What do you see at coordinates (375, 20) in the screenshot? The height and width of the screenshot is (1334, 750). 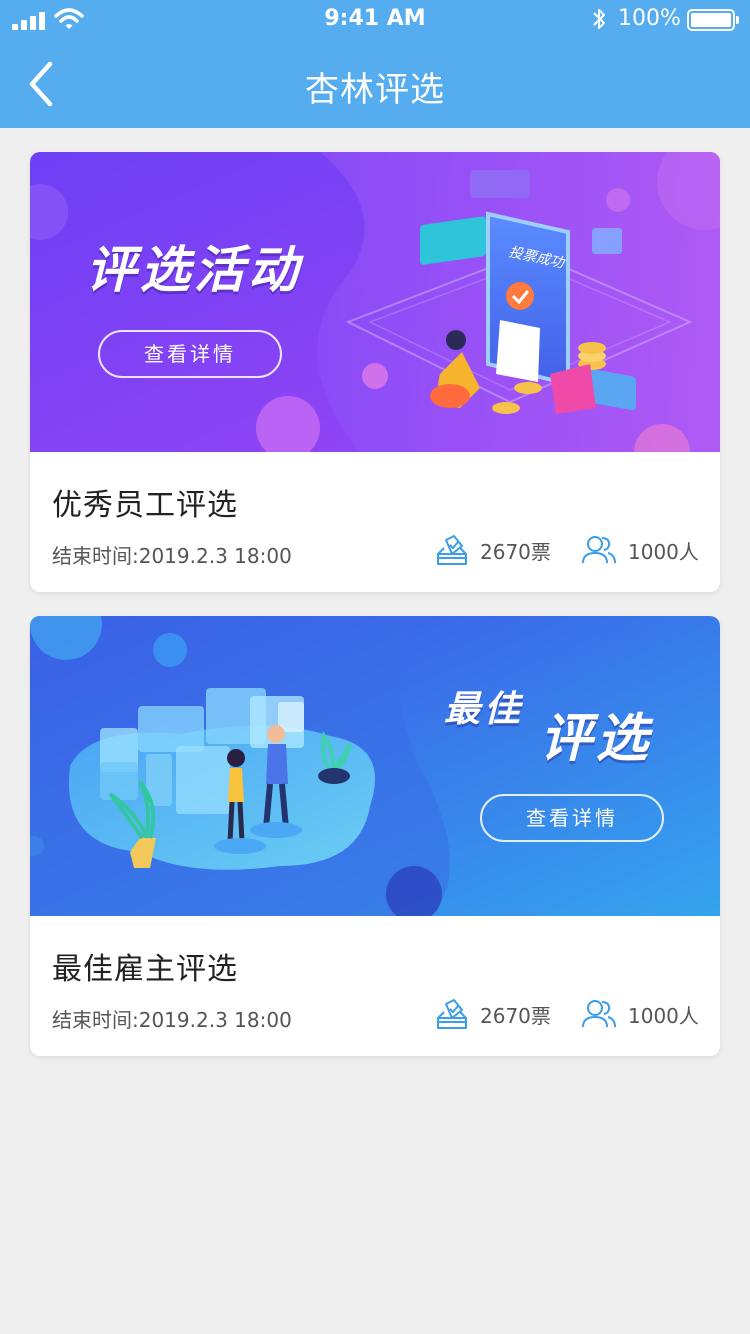 I see `status-bar: 9:41 AM 100%` at bounding box center [375, 20].